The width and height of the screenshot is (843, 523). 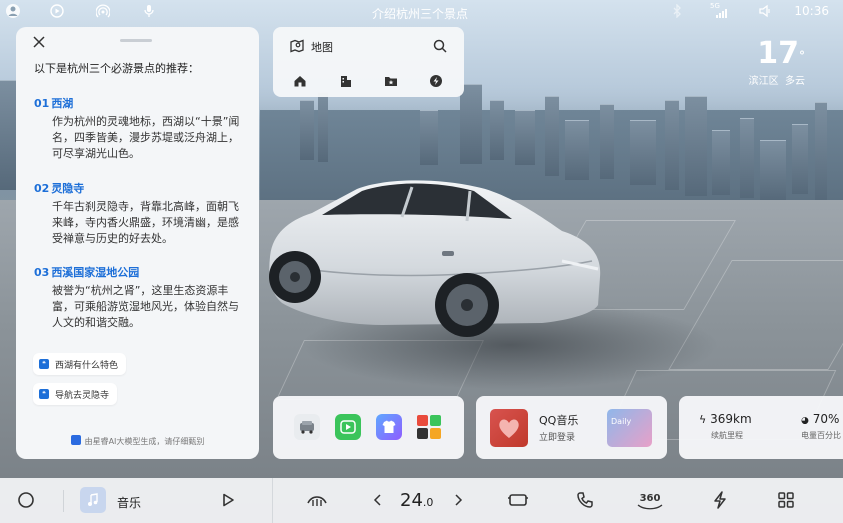 I want to click on range-block: ϟ 369km 续航里程, so click(x=725, y=426).